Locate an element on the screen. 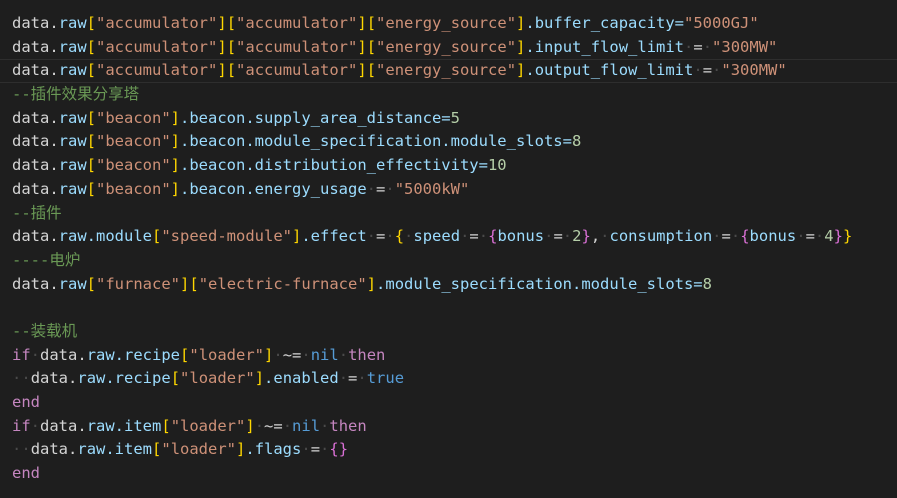 This screenshot has height=498, width=897. code-token: --插件效果分享塔 is located at coordinates (76, 94).